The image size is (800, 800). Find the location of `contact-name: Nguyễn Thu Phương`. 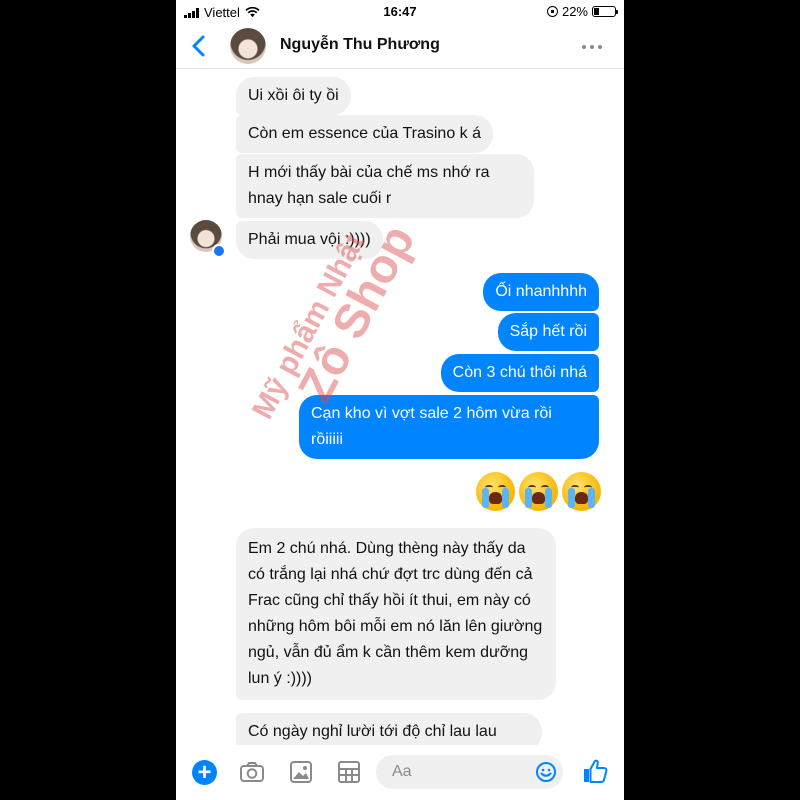

contact-name: Nguyễn Thu Phương is located at coordinates (360, 45).